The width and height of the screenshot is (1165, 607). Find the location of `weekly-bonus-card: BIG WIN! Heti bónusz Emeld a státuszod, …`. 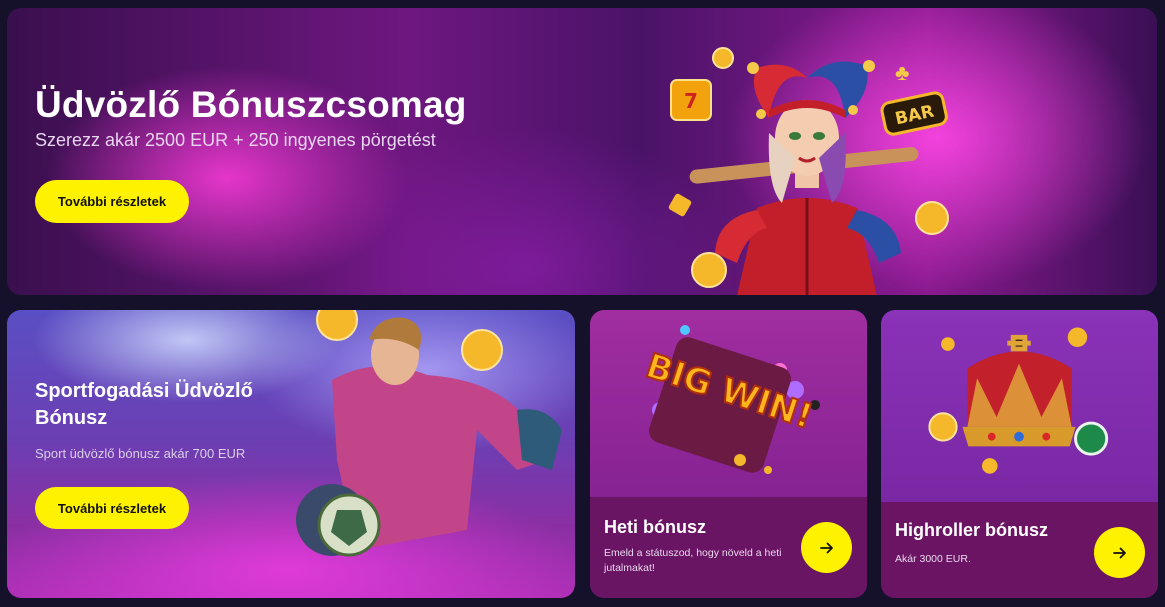

weekly-bonus-card: BIG WIN! Heti bónusz Emeld a státuszod, … is located at coordinates (728, 454).